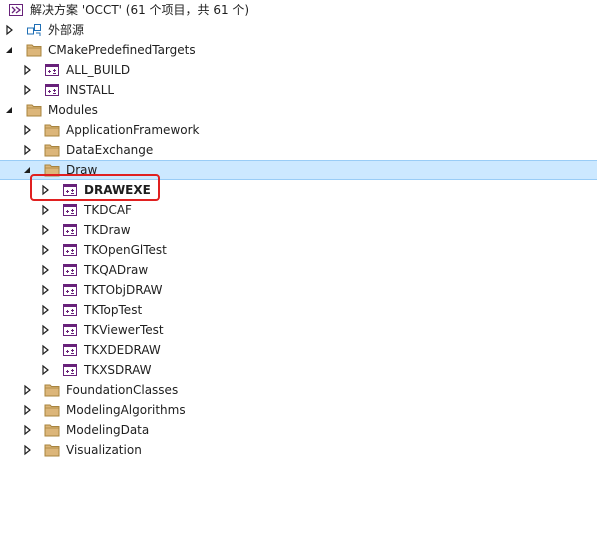 Image resolution: width=597 pixels, height=541 pixels. What do you see at coordinates (116, 270) in the screenshot?
I see `project-label: TKQADraw` at bounding box center [116, 270].